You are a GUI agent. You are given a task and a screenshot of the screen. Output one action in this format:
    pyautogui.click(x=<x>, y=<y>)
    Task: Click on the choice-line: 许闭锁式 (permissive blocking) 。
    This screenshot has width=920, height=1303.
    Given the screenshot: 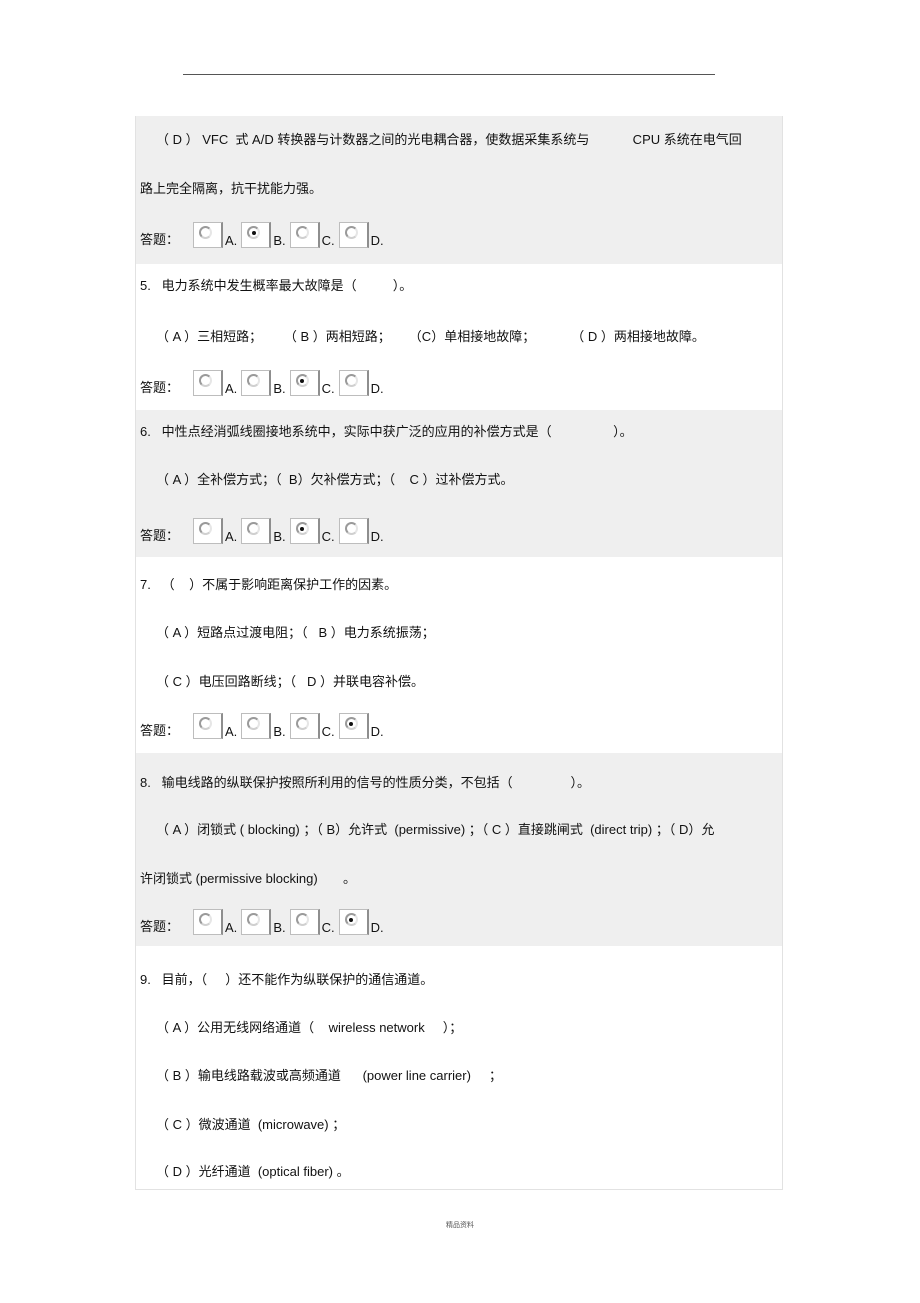 What is the action you would take?
    pyautogui.click(x=248, y=878)
    